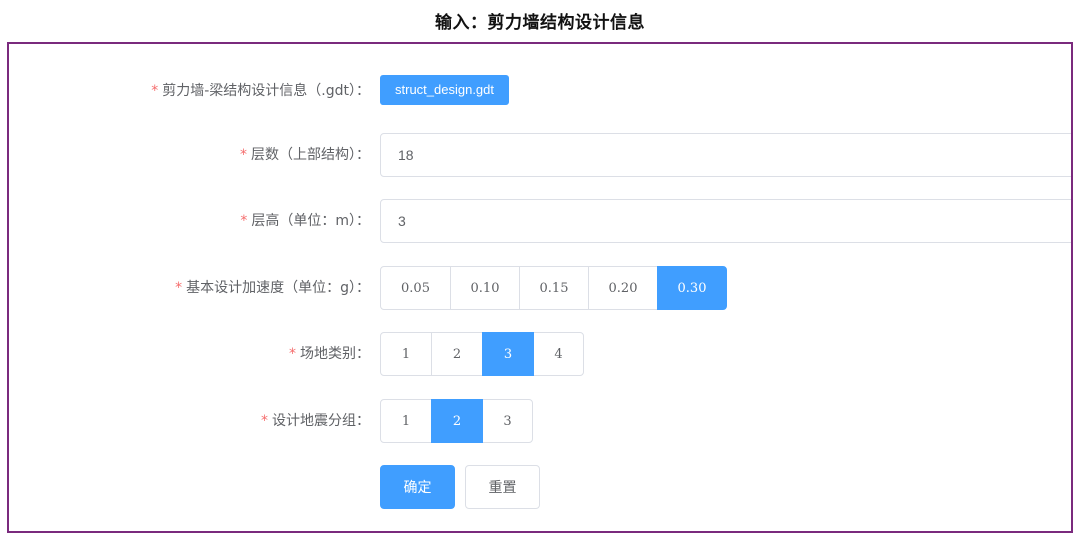 The width and height of the screenshot is (1080, 539). Describe the element at coordinates (189, 221) in the screenshot. I see `floor-height-label: * 层高（单位：m）：` at that location.